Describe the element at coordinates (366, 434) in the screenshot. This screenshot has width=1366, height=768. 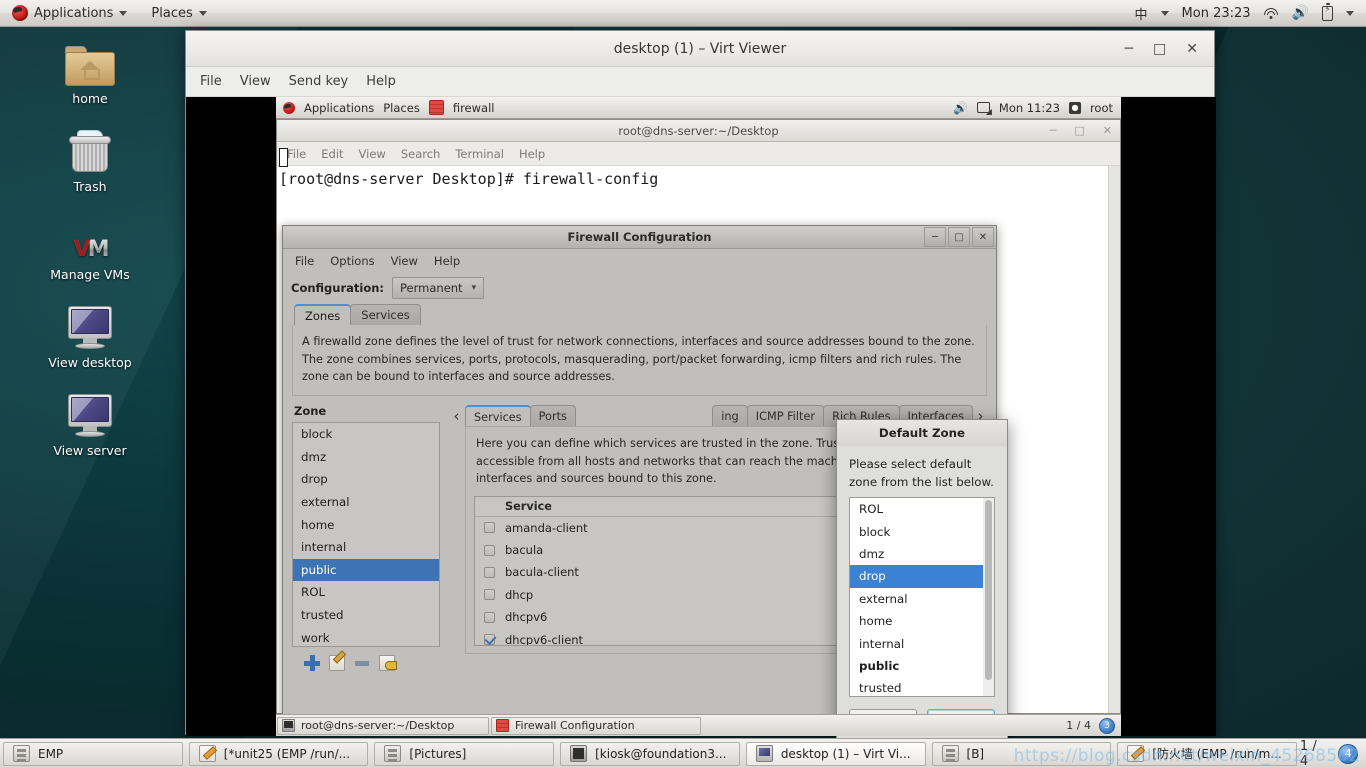
I see `zone-list-item: block` at that location.